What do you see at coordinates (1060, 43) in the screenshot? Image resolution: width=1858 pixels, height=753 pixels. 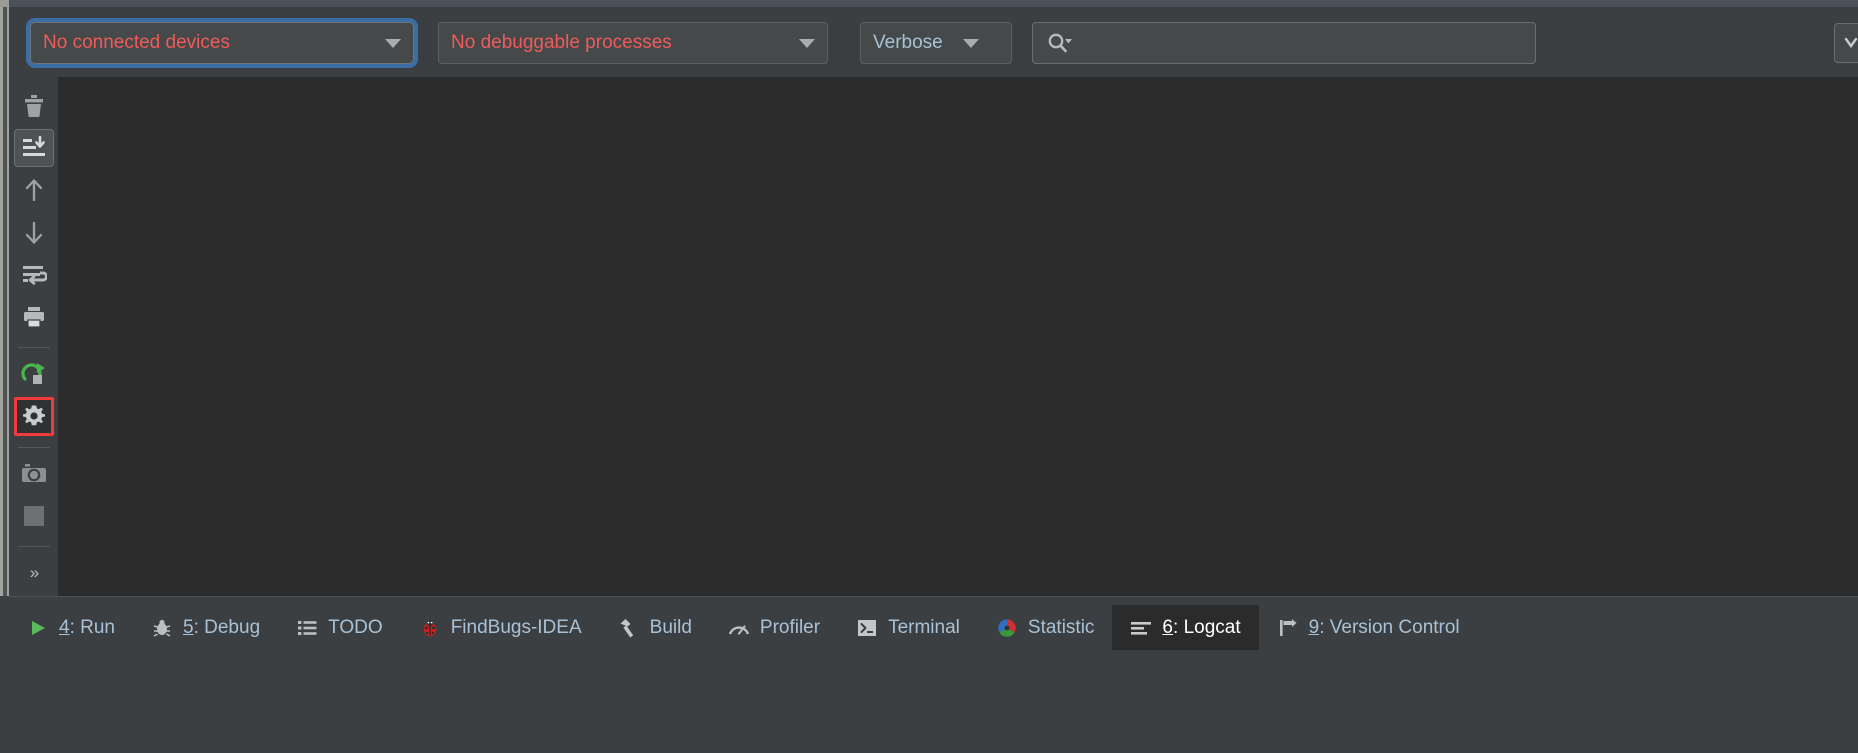 I see `search-icon` at bounding box center [1060, 43].